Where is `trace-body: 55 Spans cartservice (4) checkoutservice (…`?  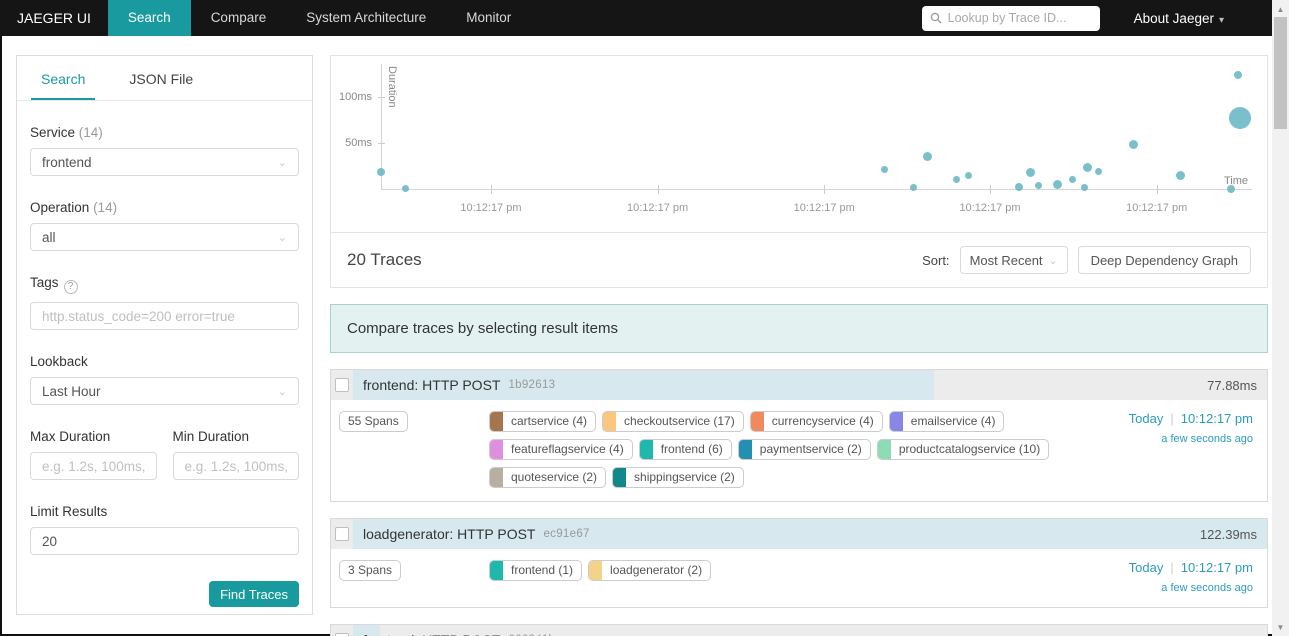 trace-body: 55 Spans cartservice (4) checkoutservice (… is located at coordinates (799, 450).